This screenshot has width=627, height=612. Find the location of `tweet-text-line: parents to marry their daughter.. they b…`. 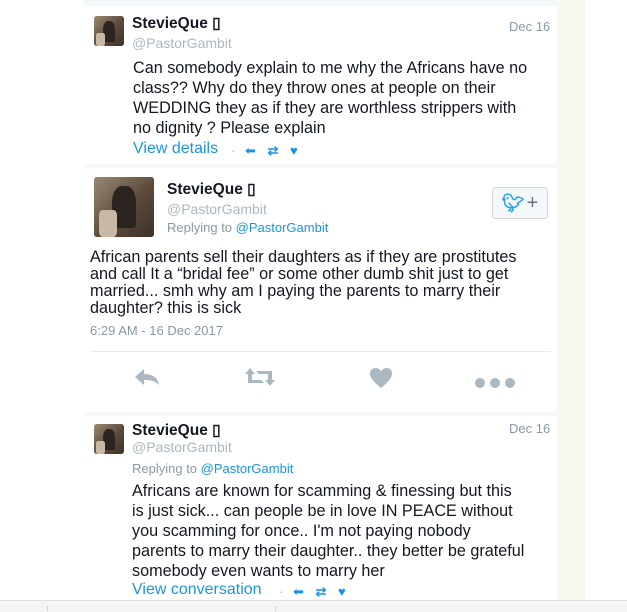

tweet-text-line: parents to marry their daughter.. they b… is located at coordinates (328, 551).